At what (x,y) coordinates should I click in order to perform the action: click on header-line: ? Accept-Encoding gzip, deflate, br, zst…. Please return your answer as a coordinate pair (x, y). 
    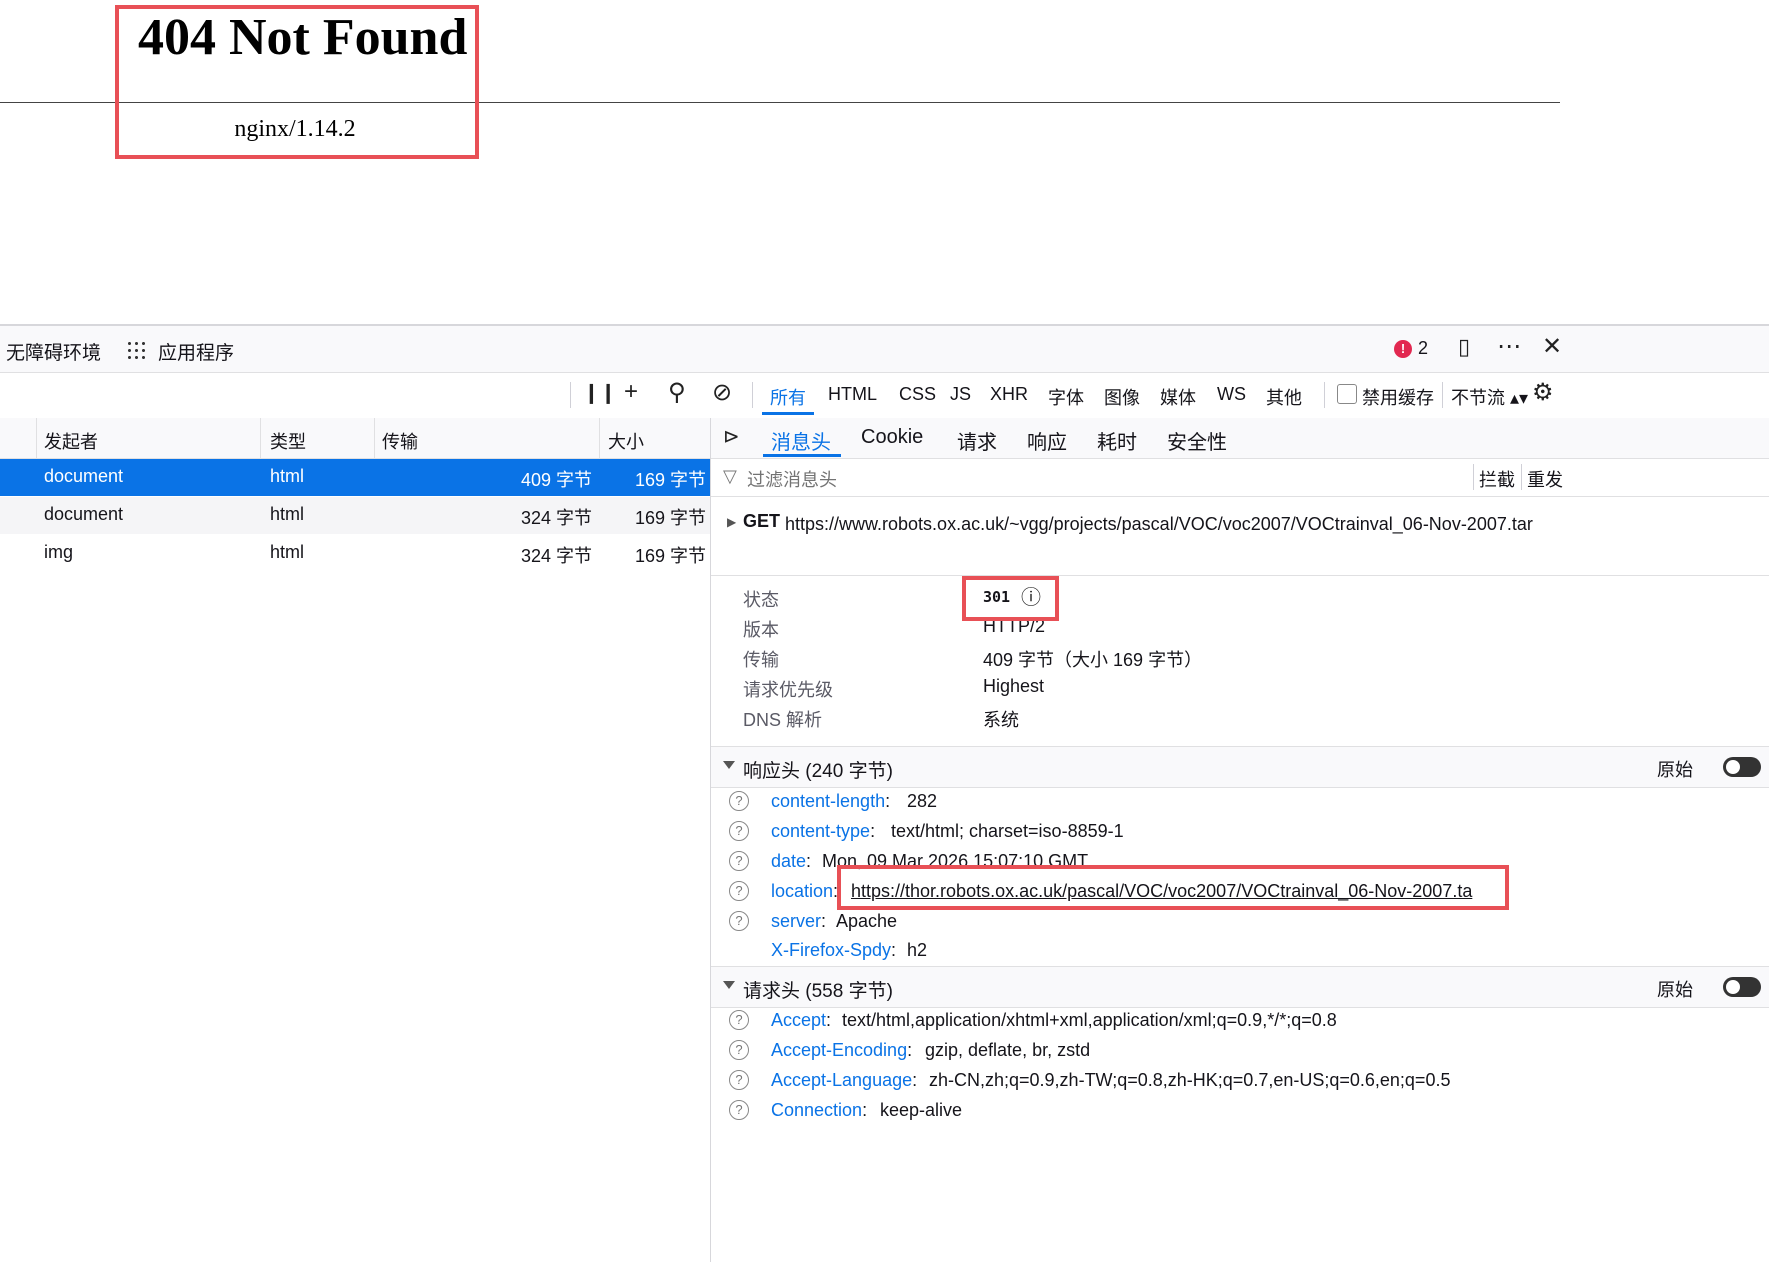
    Looking at the image, I should click on (1240, 1052).